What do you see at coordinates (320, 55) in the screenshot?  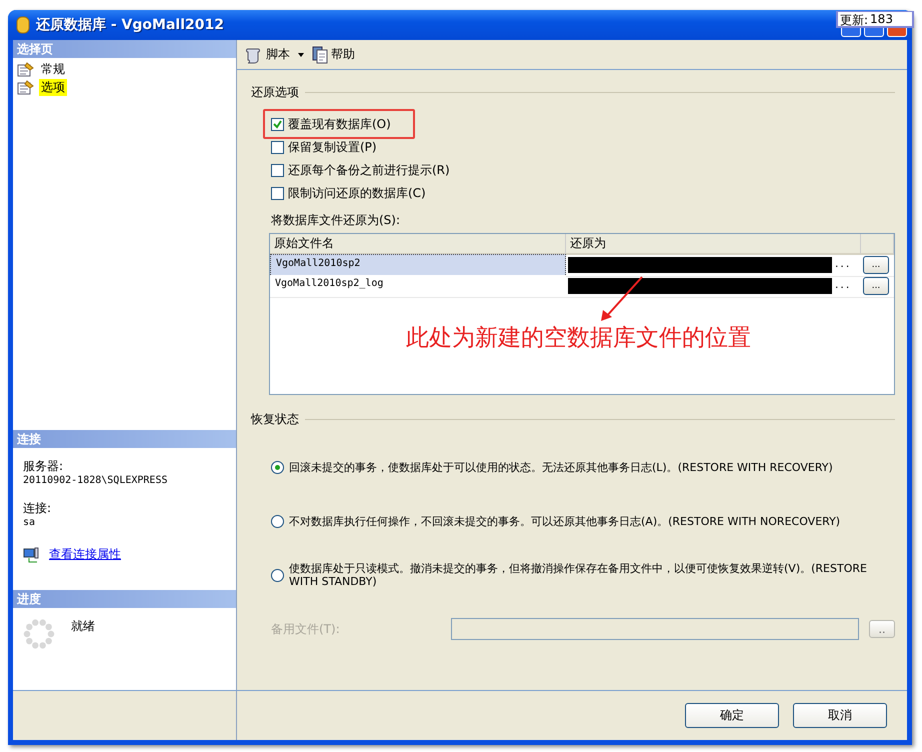 I see `document-icon` at bounding box center [320, 55].